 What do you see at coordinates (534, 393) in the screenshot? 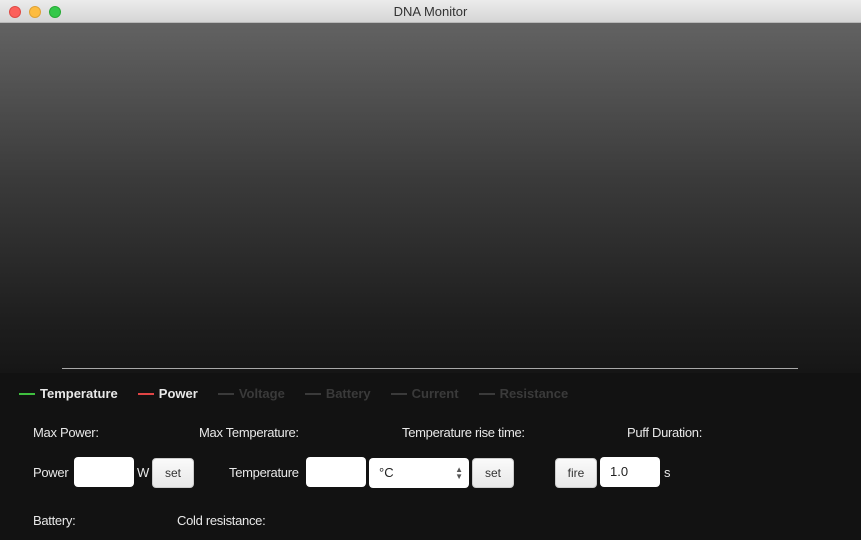
I see `legend-label: Resistance` at bounding box center [534, 393].